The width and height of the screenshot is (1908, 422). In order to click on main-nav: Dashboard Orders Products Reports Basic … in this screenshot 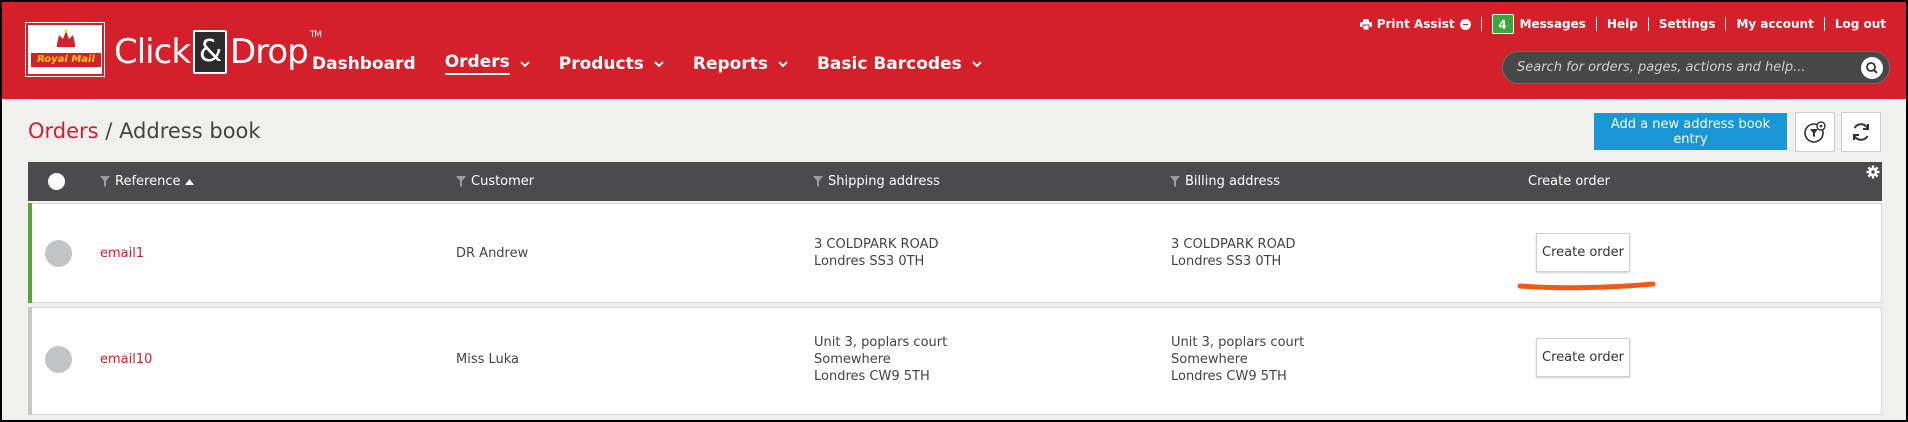, I will do `click(661, 63)`.